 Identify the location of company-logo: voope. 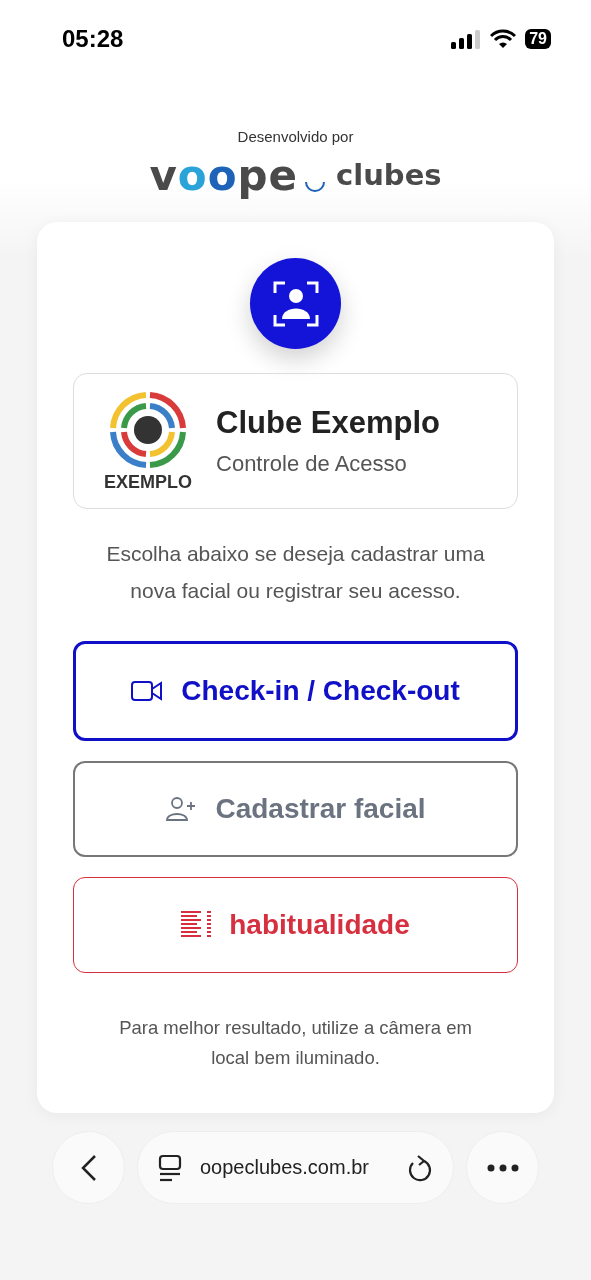
(224, 175).